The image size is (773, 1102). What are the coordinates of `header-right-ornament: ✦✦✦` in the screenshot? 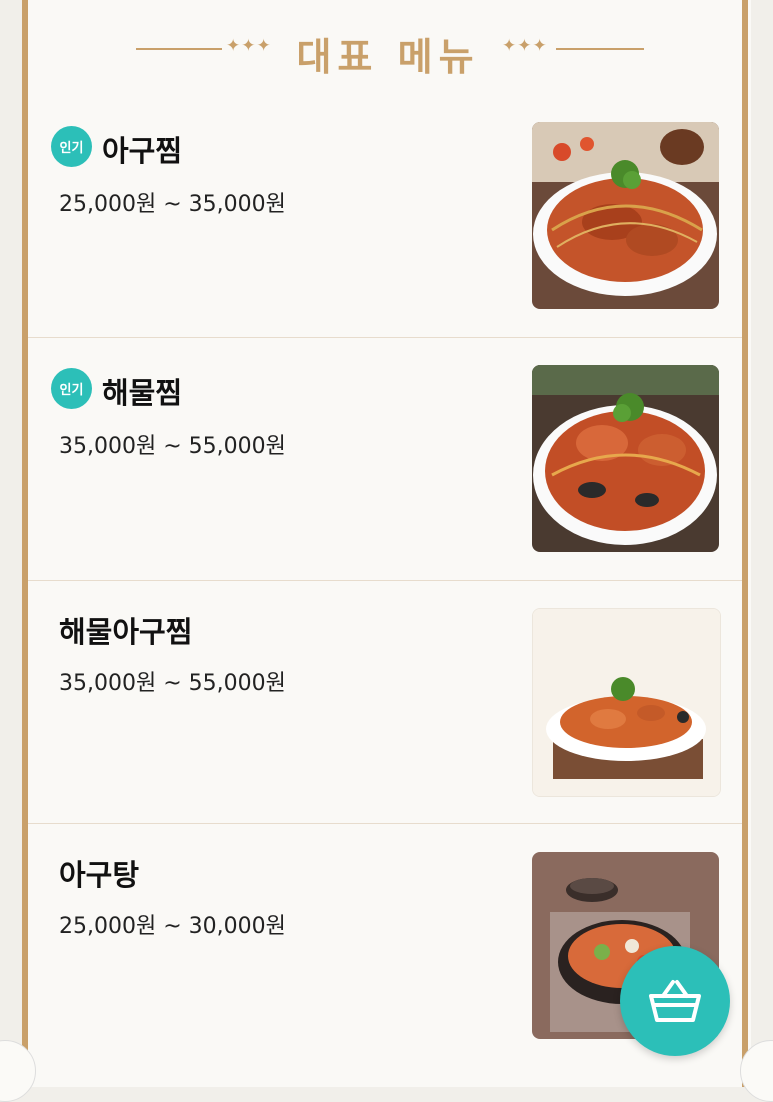 It's located at (525, 46).